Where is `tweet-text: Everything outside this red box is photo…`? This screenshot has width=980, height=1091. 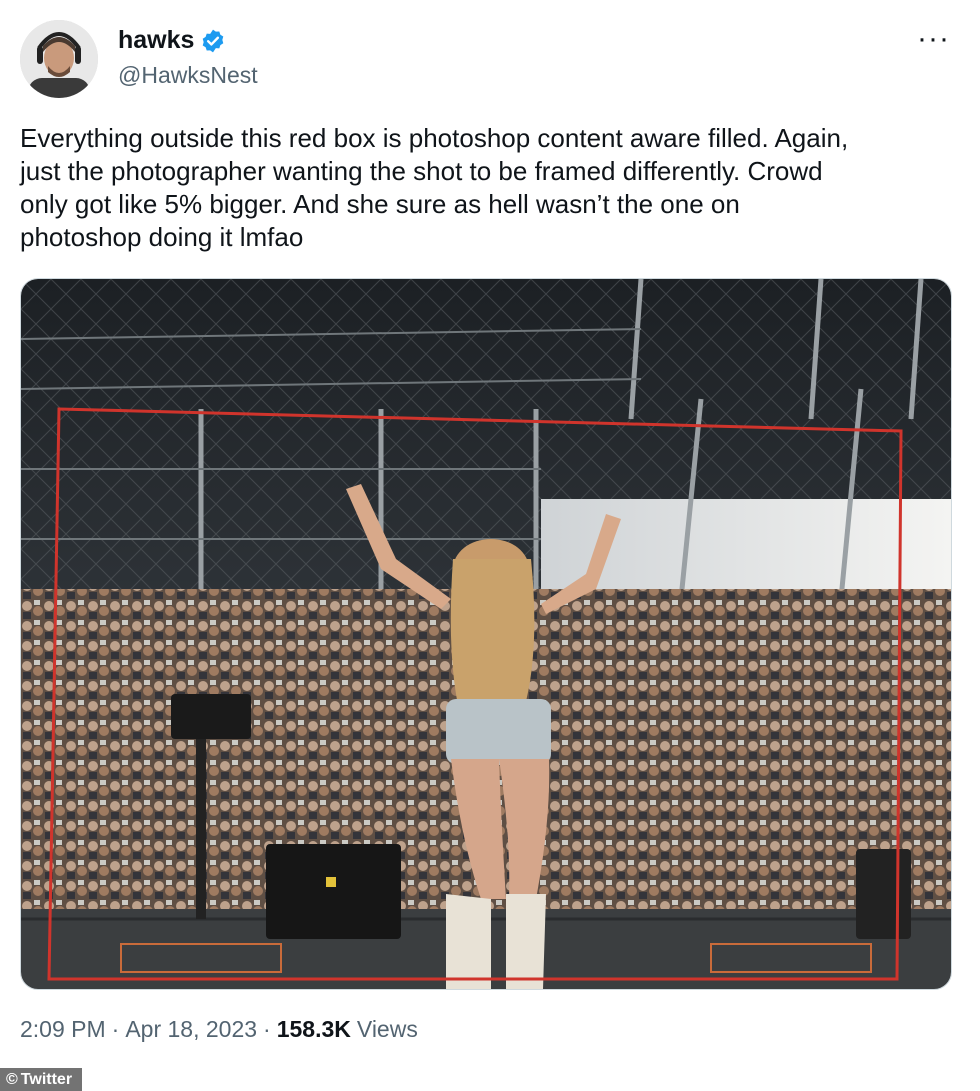
tweet-text: Everything outside this red box is photo… is located at coordinates (434, 187).